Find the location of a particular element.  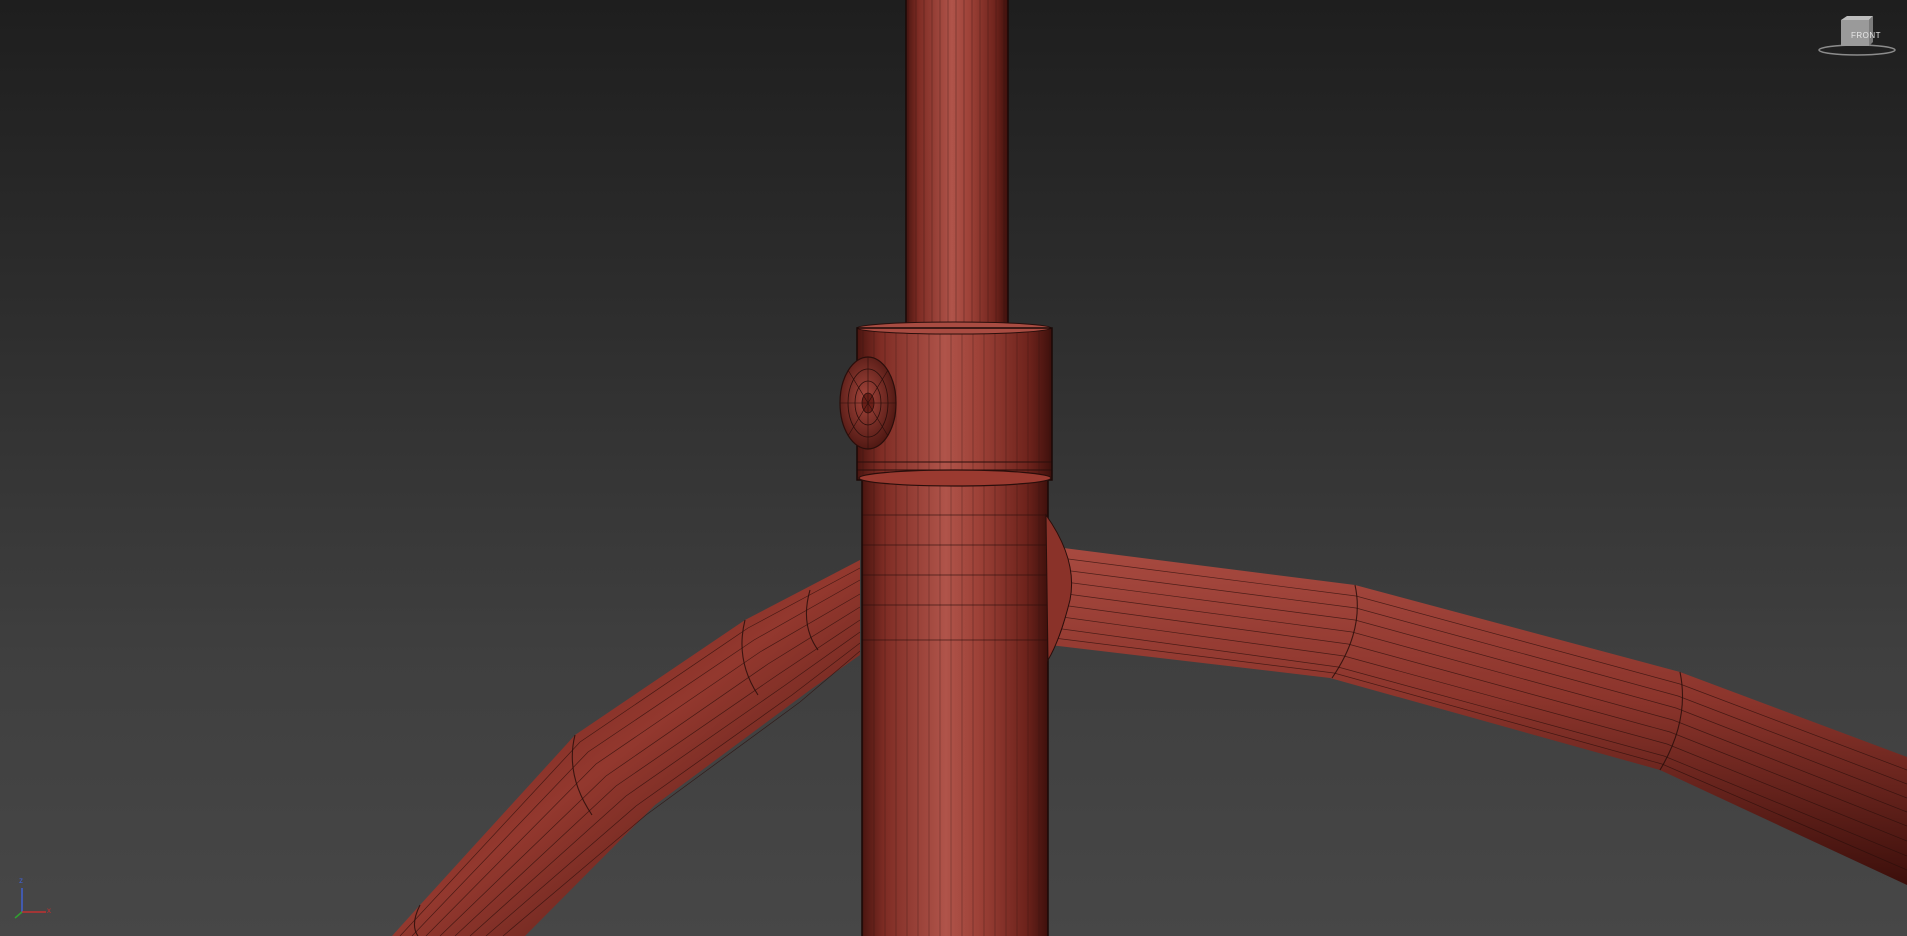

axis-tripod: z x is located at coordinates (32, 898).